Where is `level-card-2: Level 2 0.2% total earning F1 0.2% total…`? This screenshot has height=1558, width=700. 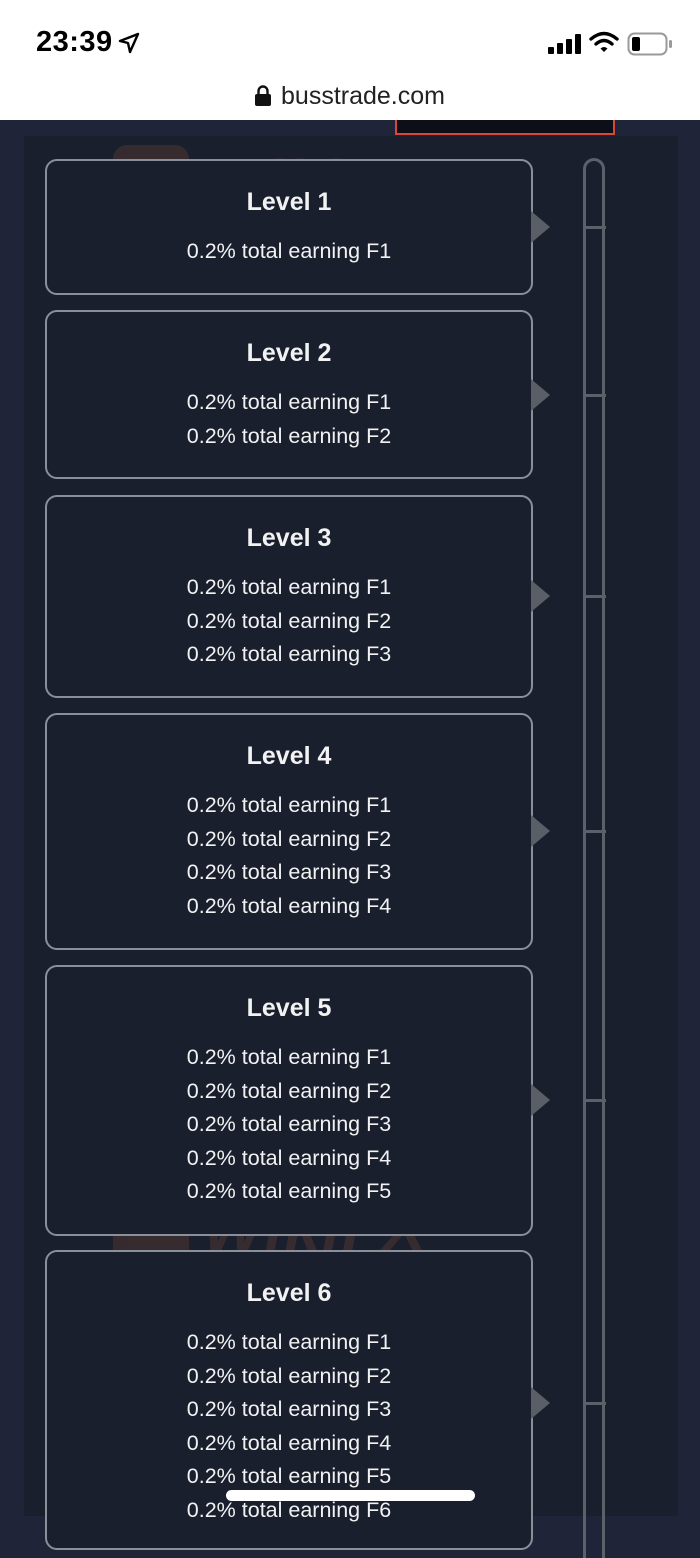
level-card-2: Level 2 0.2% total earning F1 0.2% total… is located at coordinates (289, 394).